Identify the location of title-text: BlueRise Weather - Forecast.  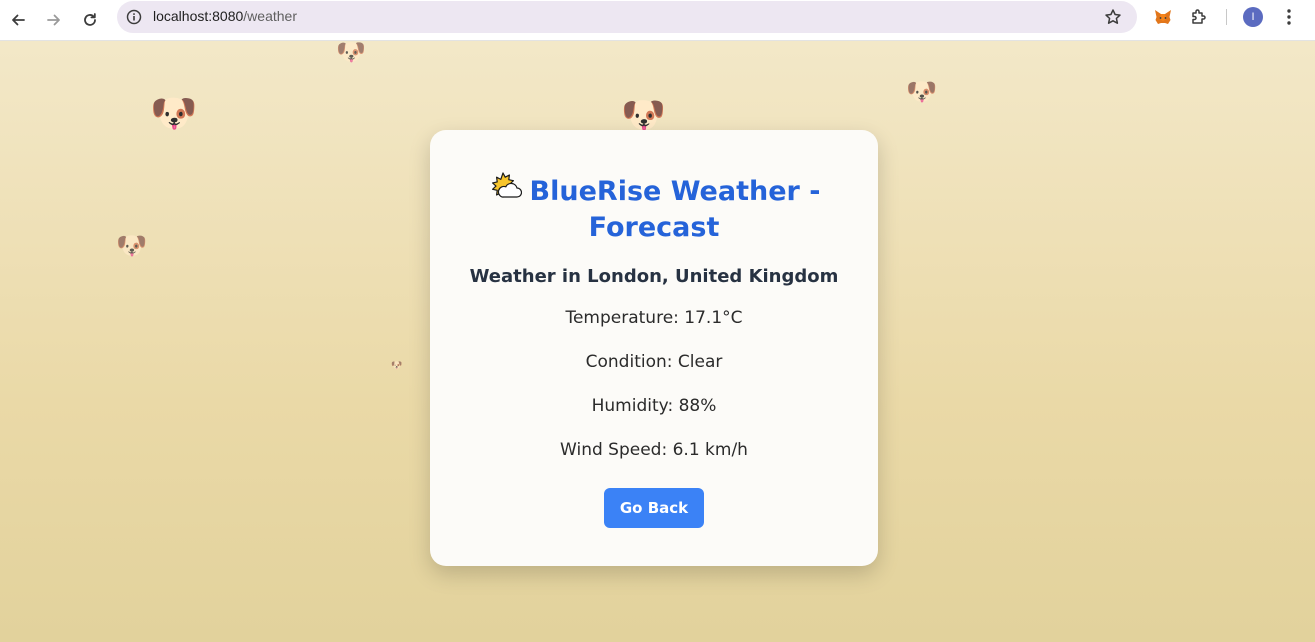
(675, 209).